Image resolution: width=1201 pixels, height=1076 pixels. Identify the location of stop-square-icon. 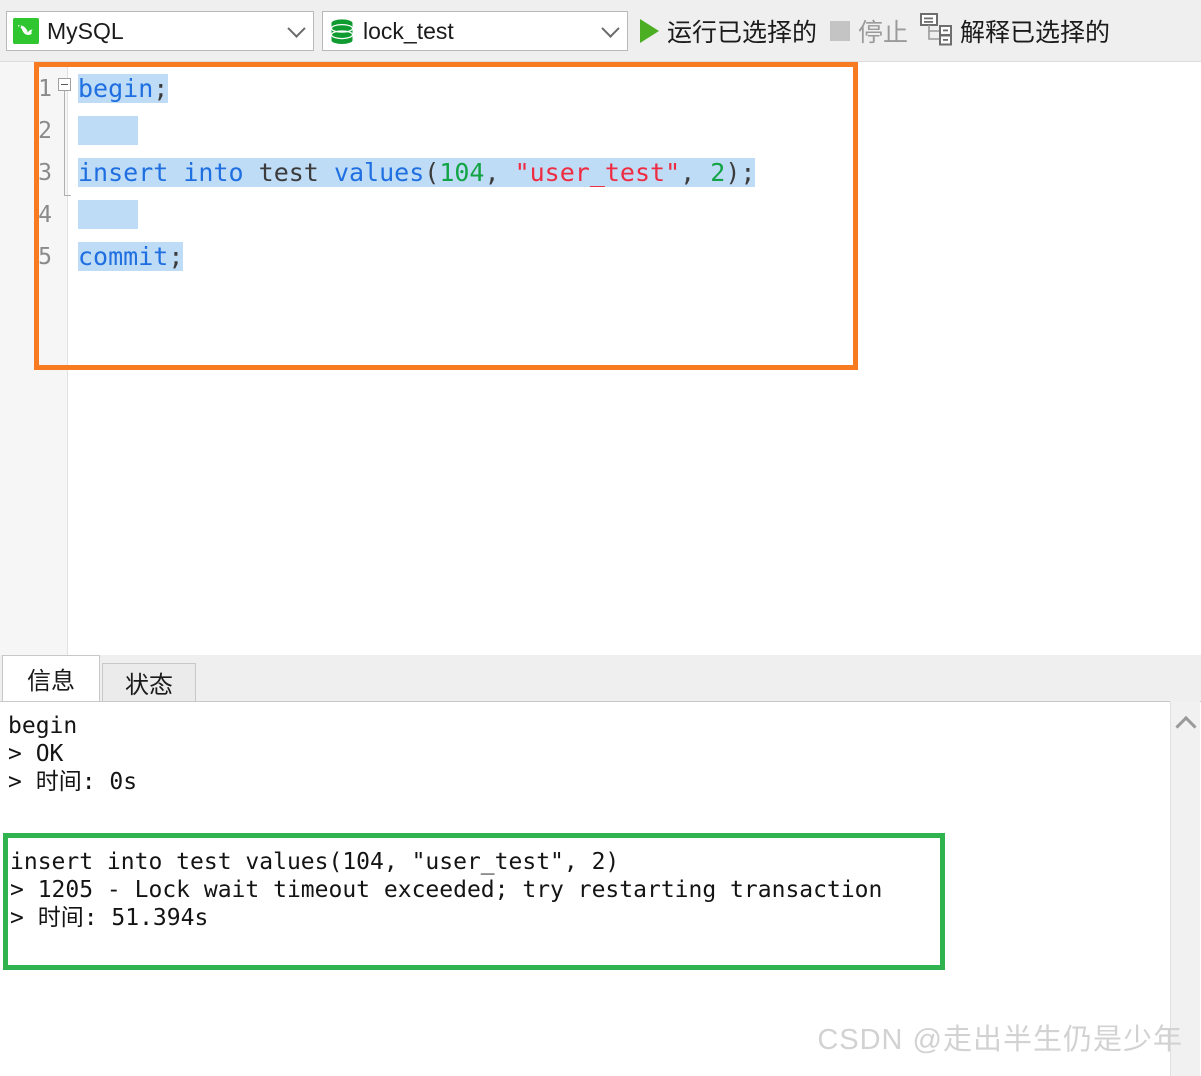
(840, 31).